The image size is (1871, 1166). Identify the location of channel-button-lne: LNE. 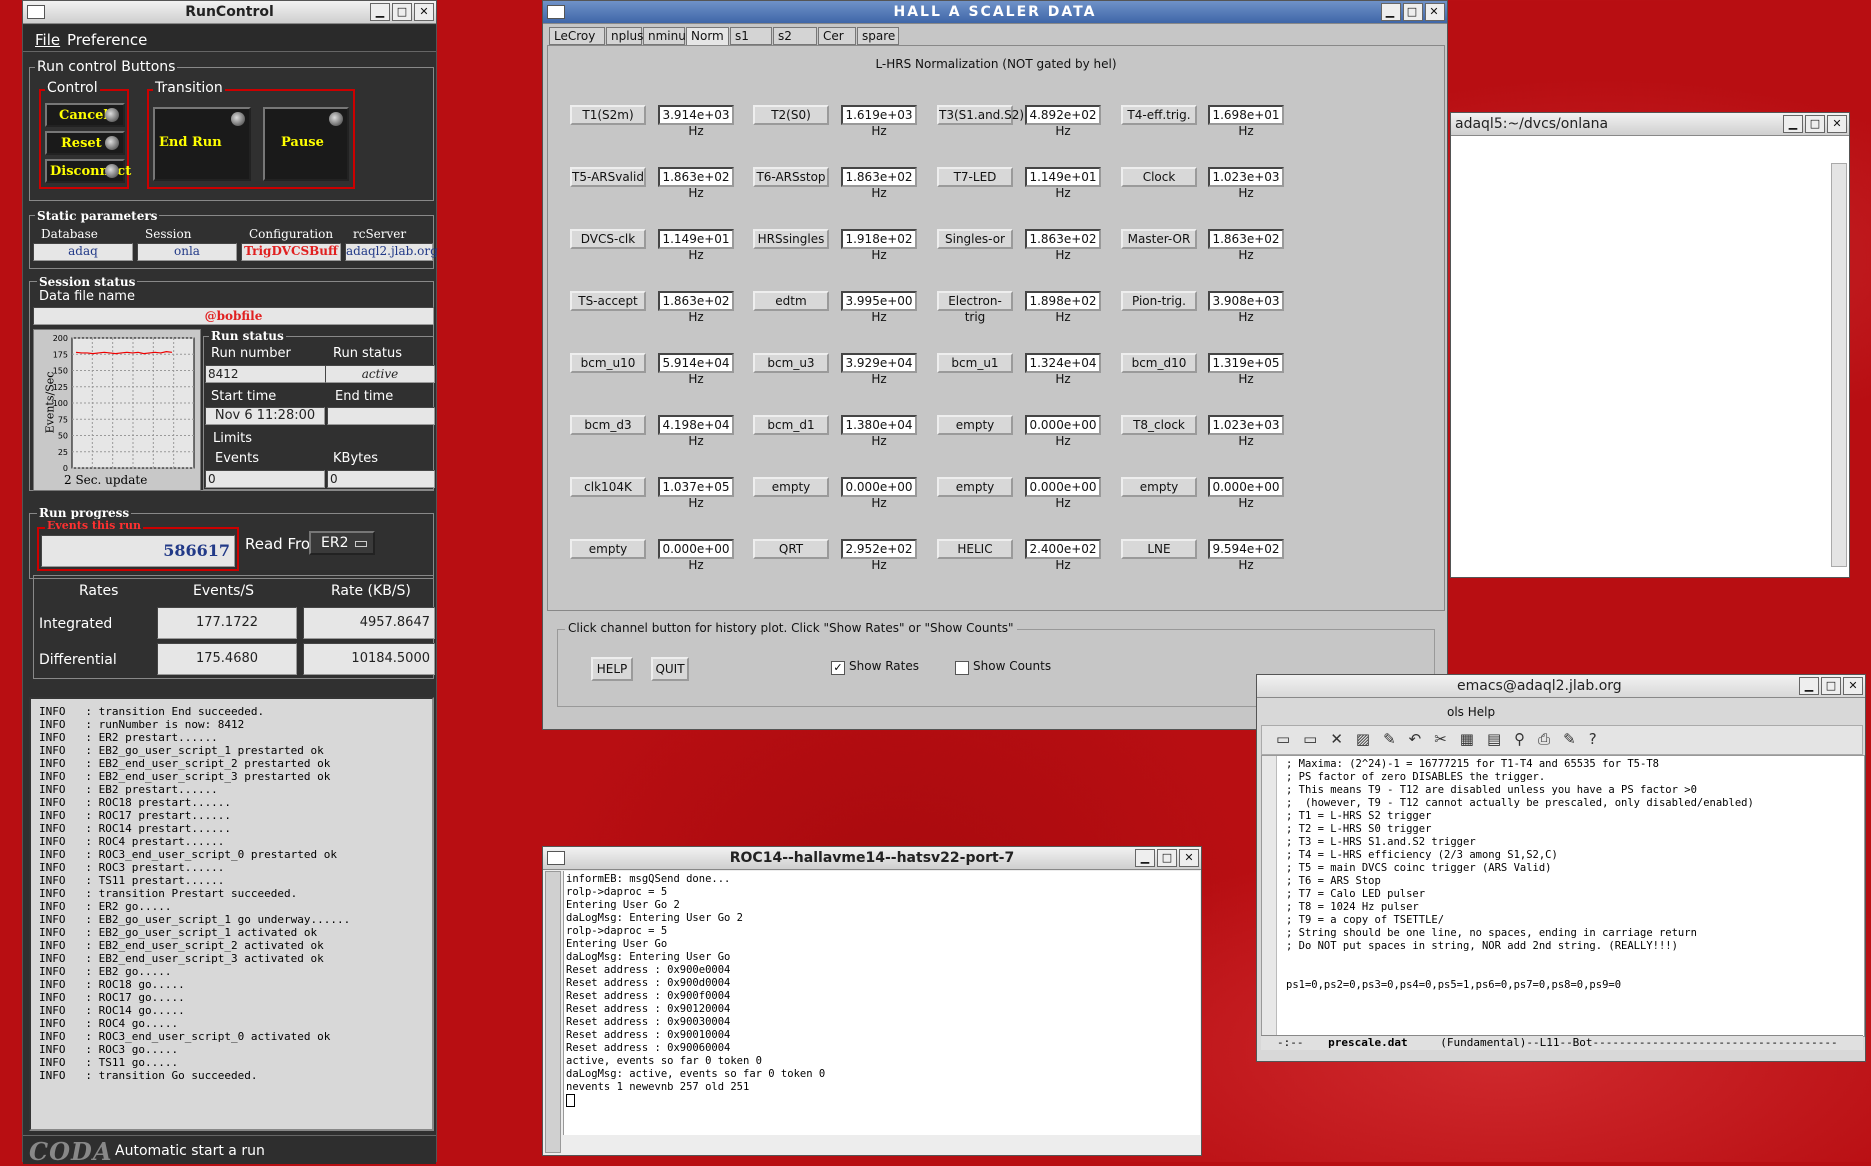
(1159, 549).